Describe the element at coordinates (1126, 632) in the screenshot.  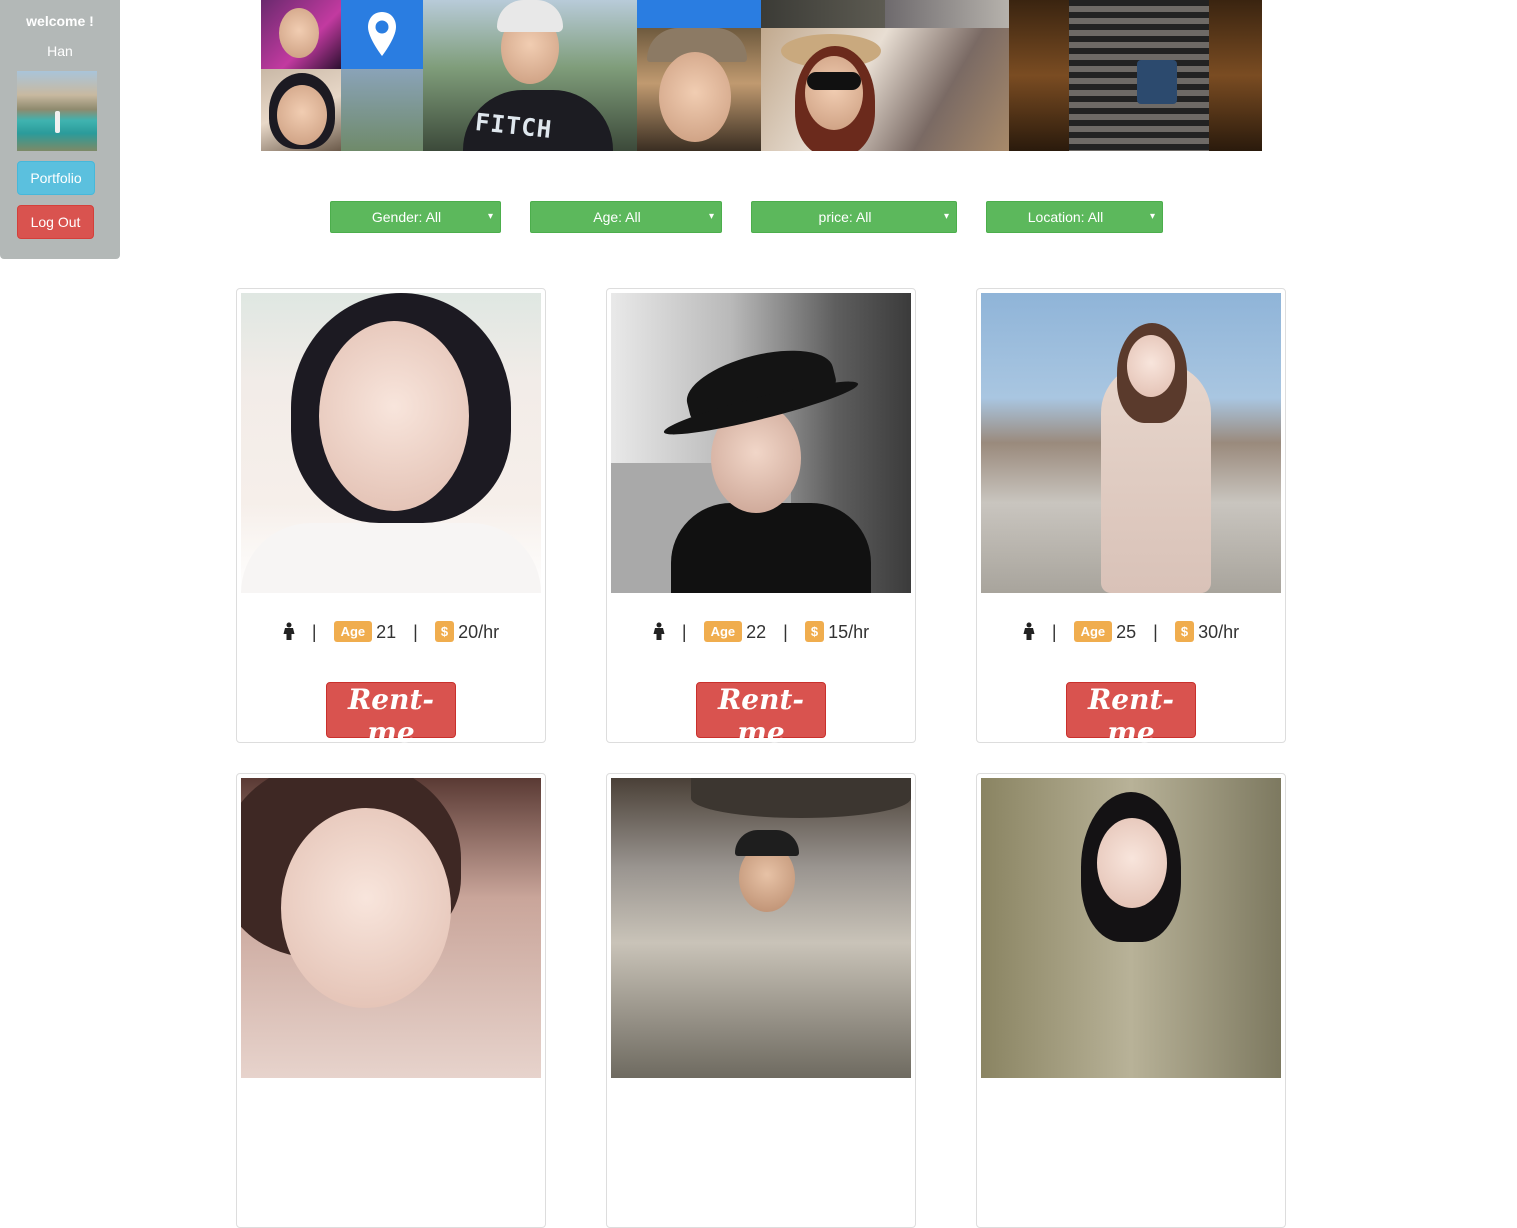
I see `age-value: 25` at that location.